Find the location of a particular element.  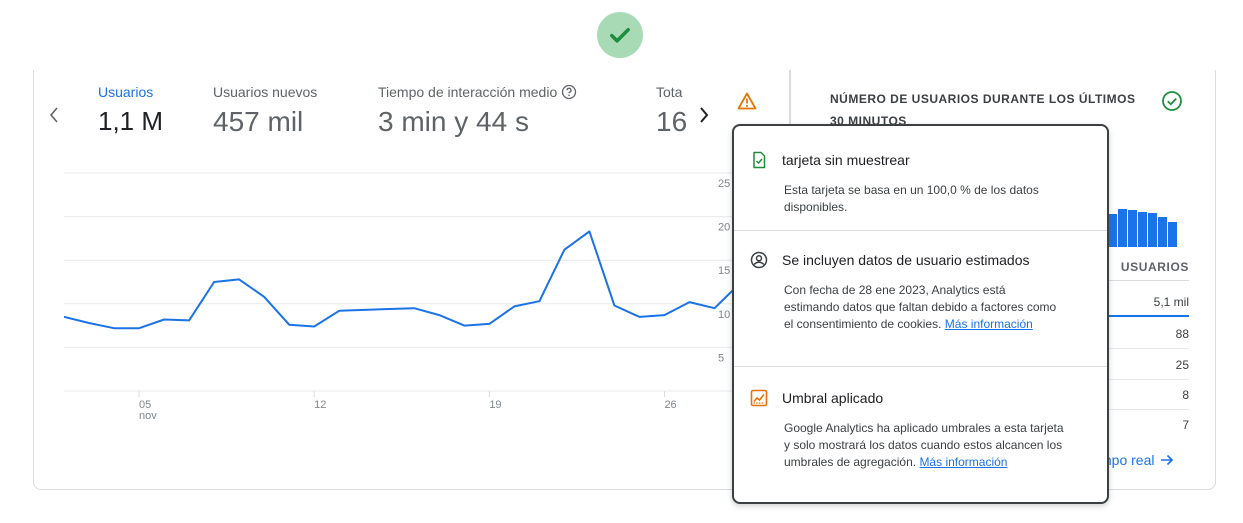

metrics-next-button is located at coordinates (704, 115).